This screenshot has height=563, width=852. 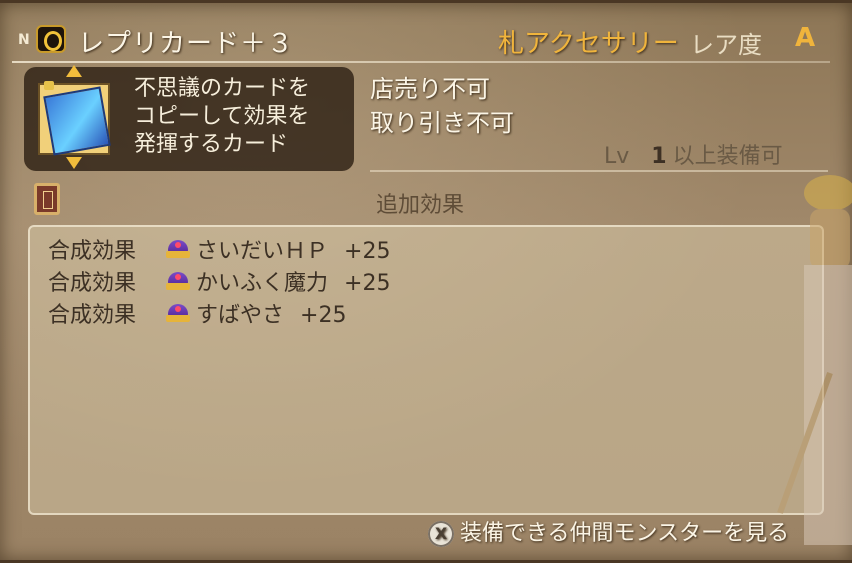 What do you see at coordinates (74, 71) in the screenshot?
I see `arrow-up-icon` at bounding box center [74, 71].